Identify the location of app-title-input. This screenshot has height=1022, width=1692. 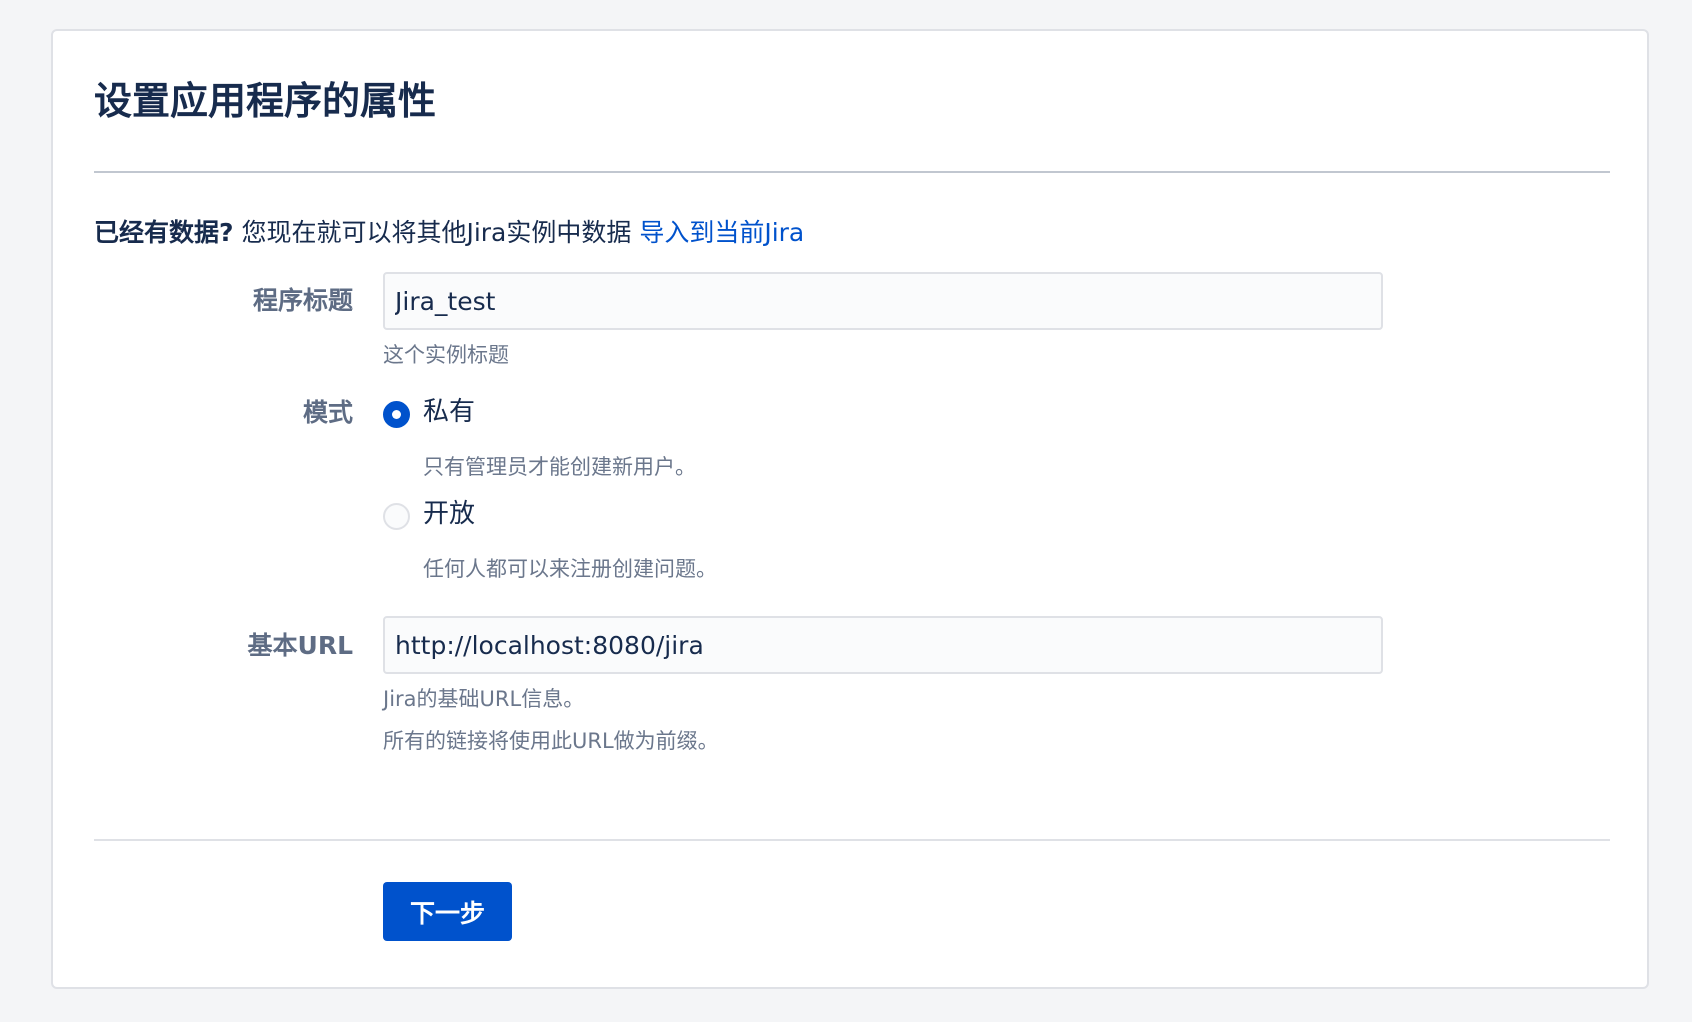
(883, 301).